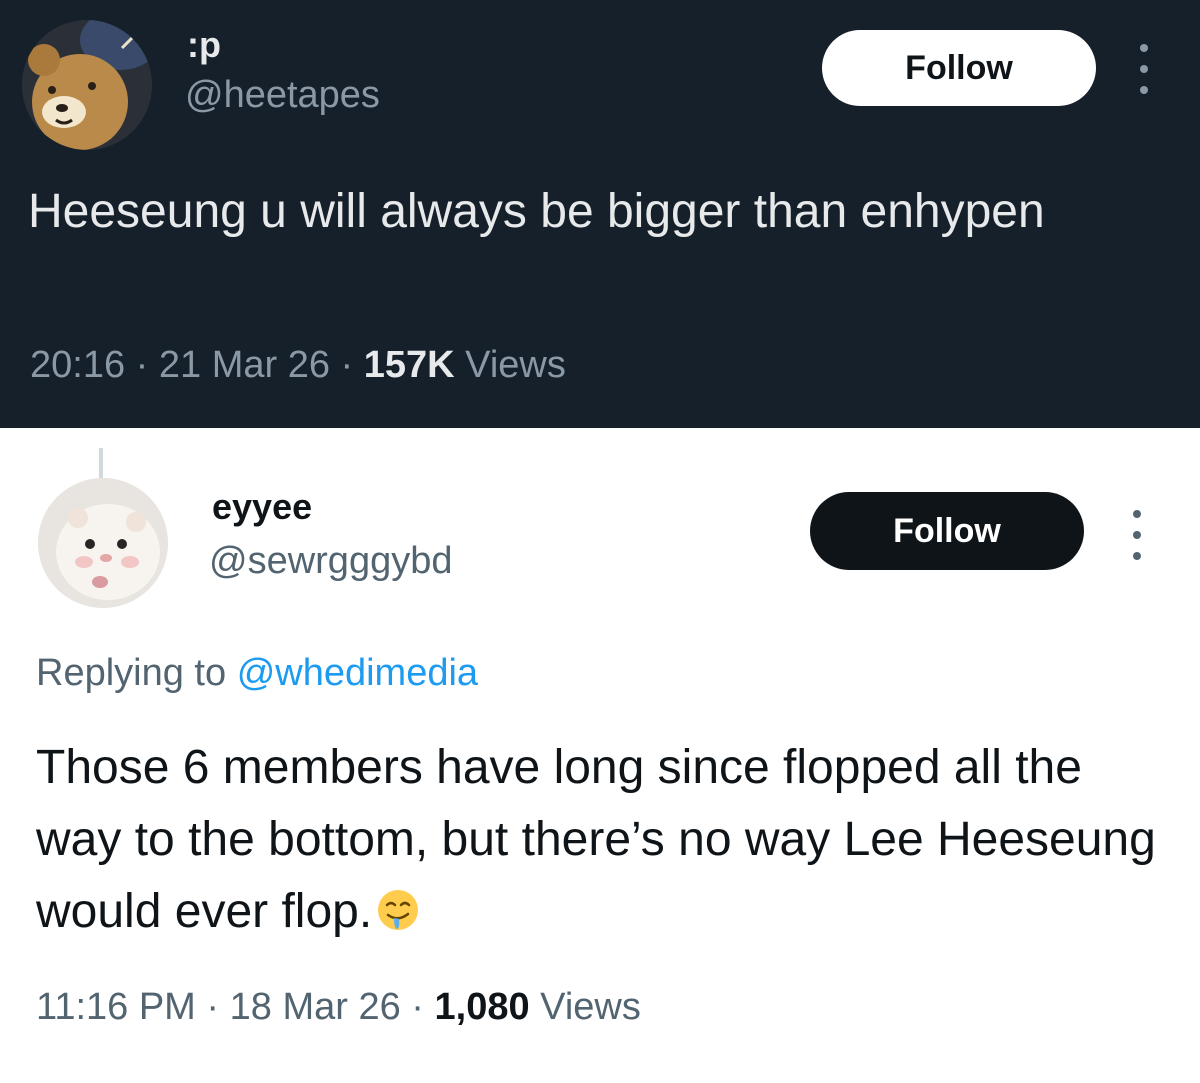  I want to click on replying-to-link: @whedimedia, so click(357, 673).